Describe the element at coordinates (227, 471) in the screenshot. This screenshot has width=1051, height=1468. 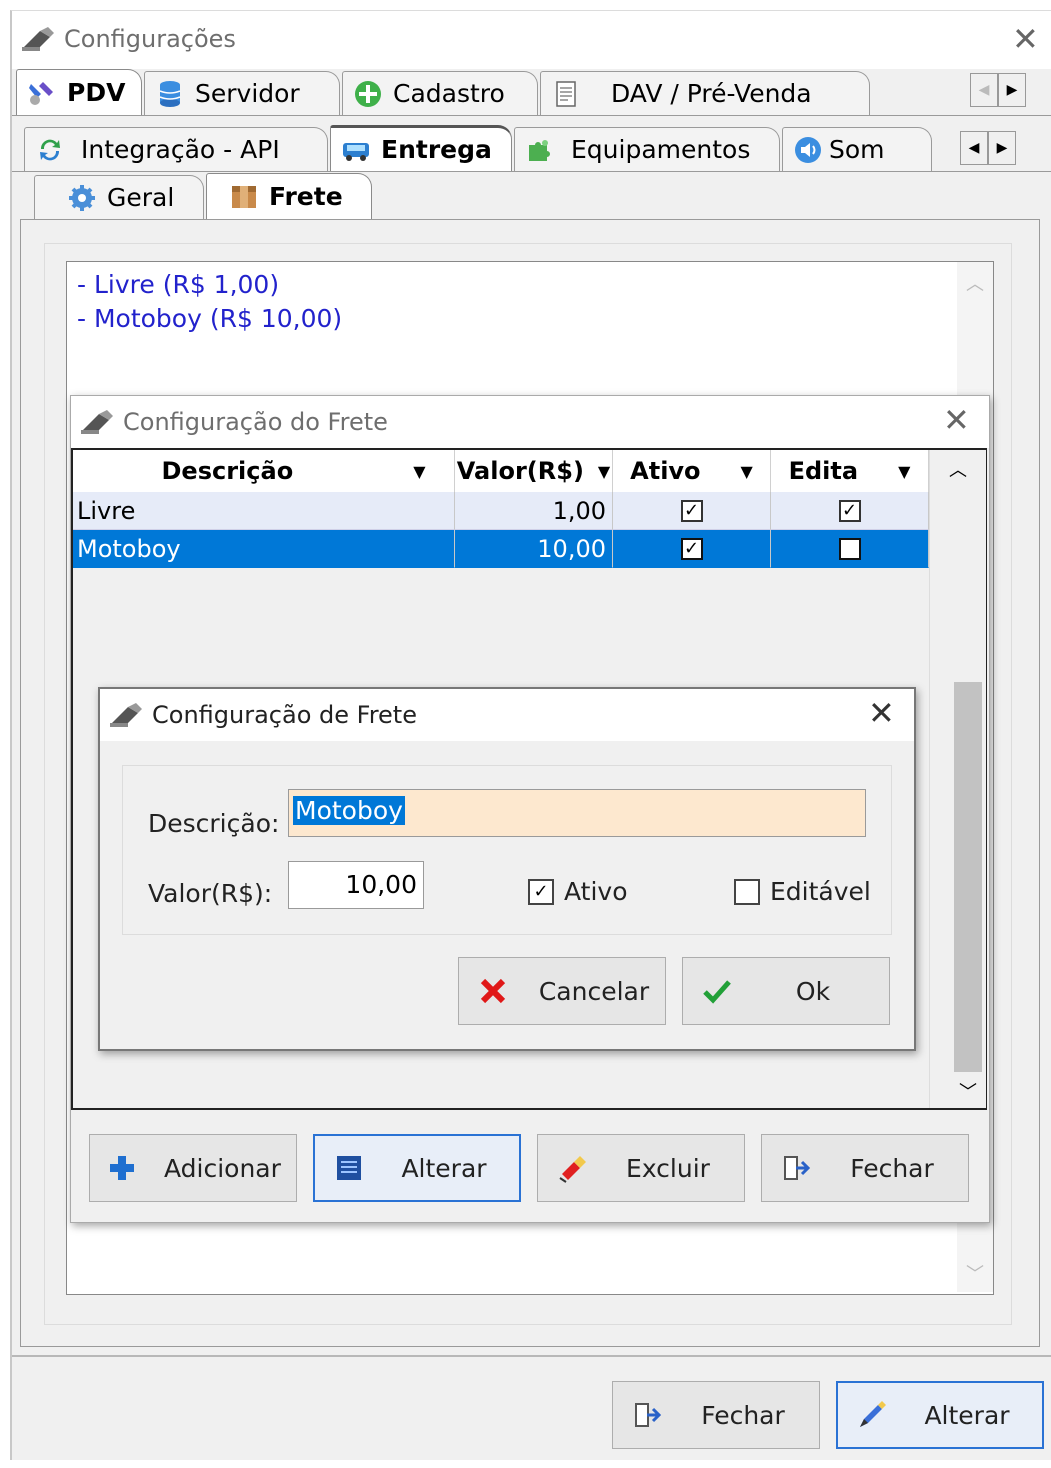
I see `header-label: Descrição` at that location.